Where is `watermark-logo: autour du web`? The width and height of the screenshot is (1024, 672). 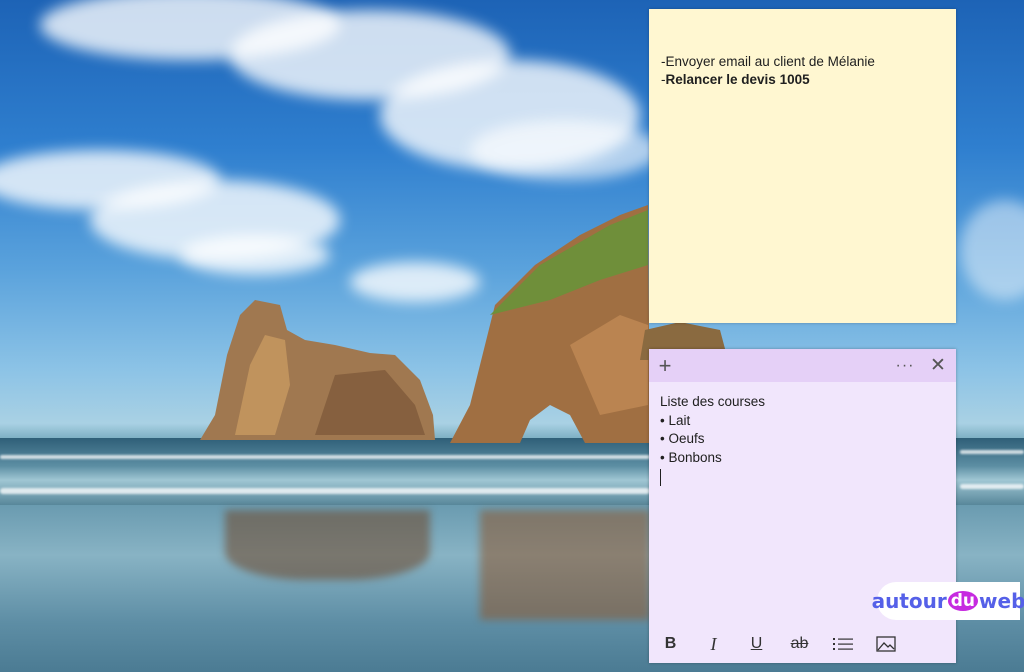 watermark-logo: autour du web is located at coordinates (948, 601).